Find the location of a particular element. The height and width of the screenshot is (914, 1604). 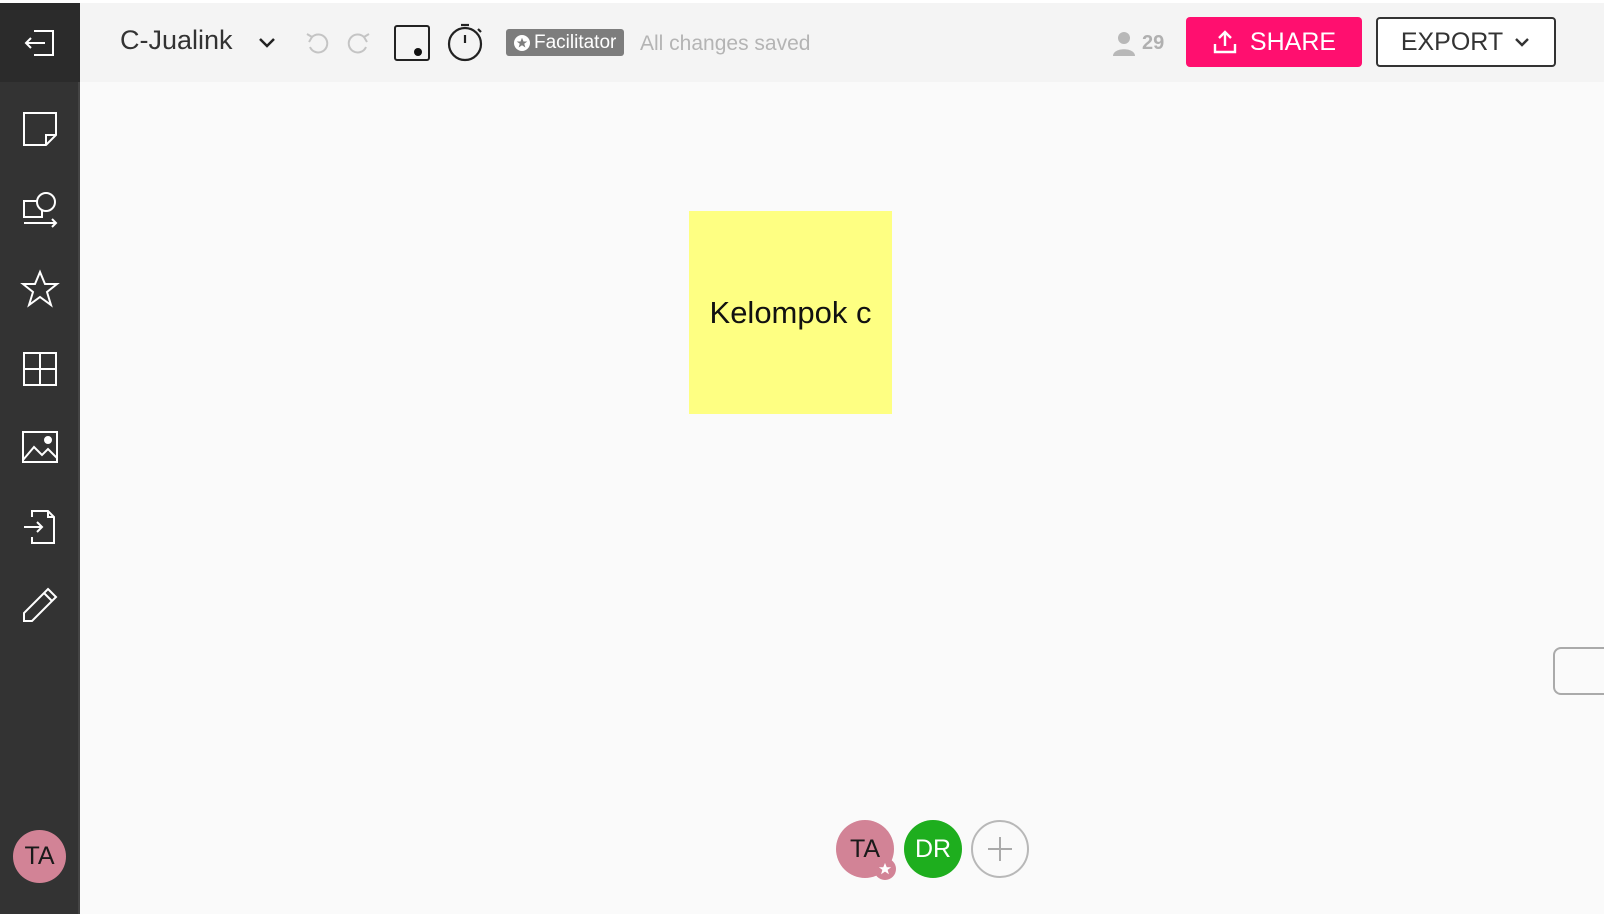

collaborator-initials: TA is located at coordinates (865, 848).